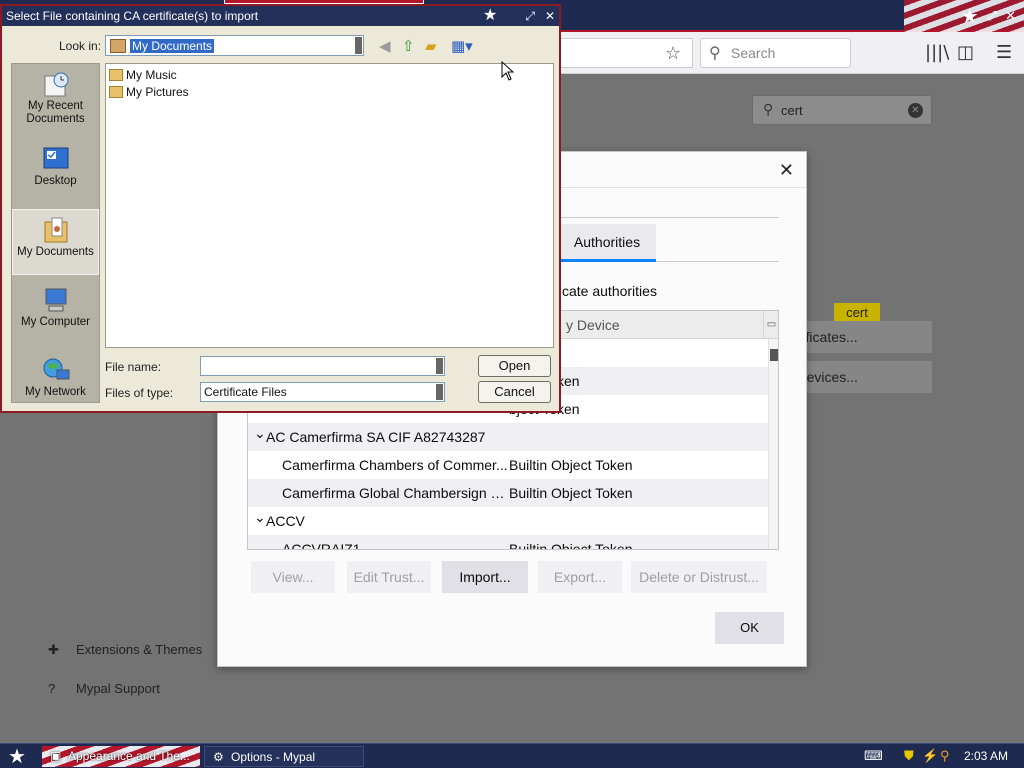 The width and height of the screenshot is (1024, 768). What do you see at coordinates (607, 243) in the screenshot?
I see `tab-authorities: Authorities` at bounding box center [607, 243].